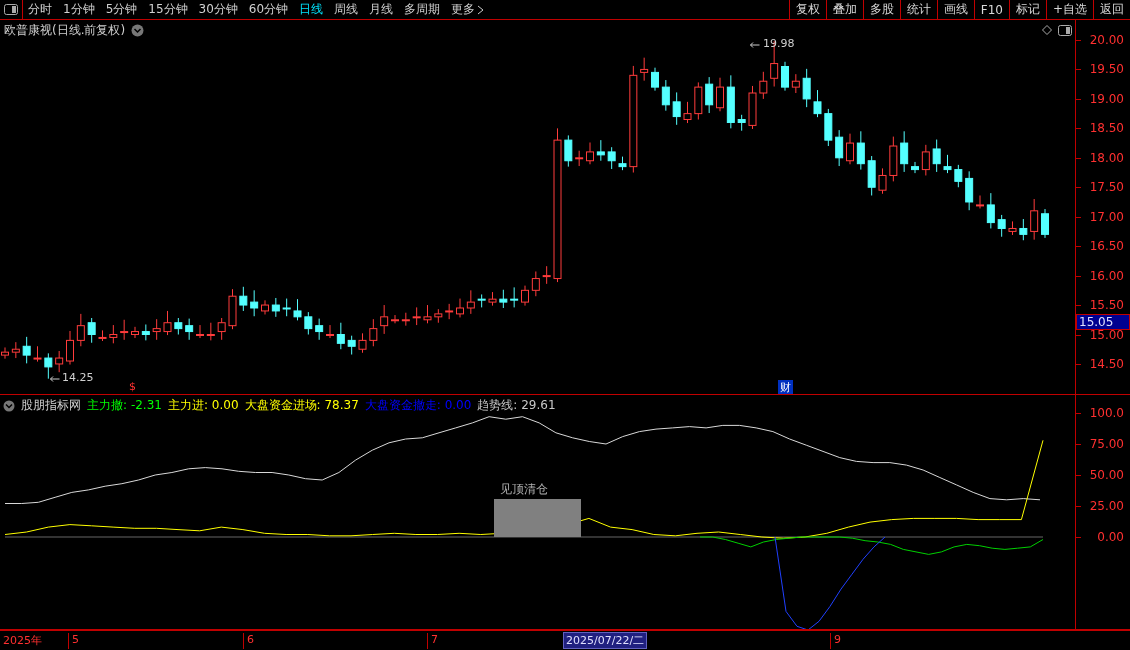 This screenshot has width=1130, height=650. What do you see at coordinates (168, 9) in the screenshot?
I see `period-tab: 15分钟` at bounding box center [168, 9].